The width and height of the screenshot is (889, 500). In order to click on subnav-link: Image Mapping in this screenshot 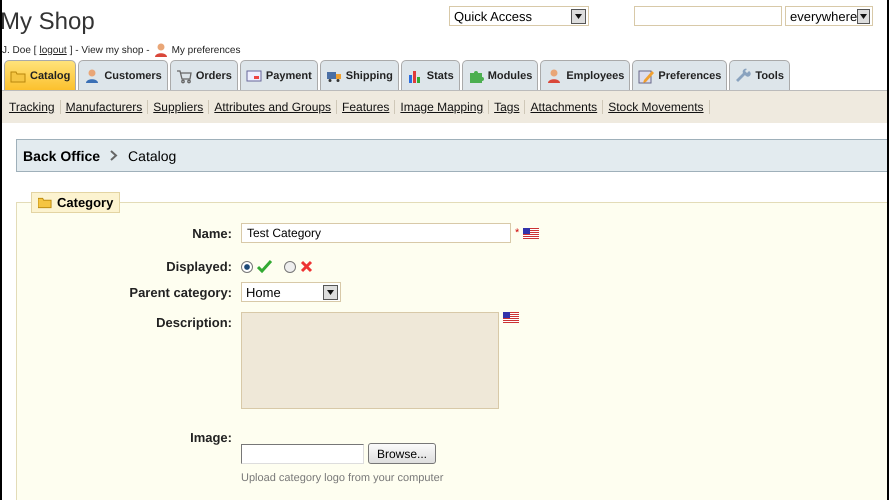, I will do `click(442, 107)`.